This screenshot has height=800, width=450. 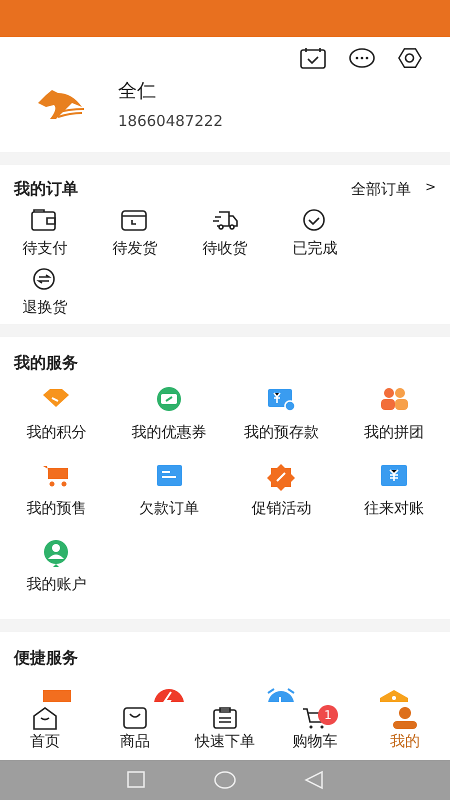 What do you see at coordinates (45, 307) in the screenshot?
I see `order-status-item: 退换货` at bounding box center [45, 307].